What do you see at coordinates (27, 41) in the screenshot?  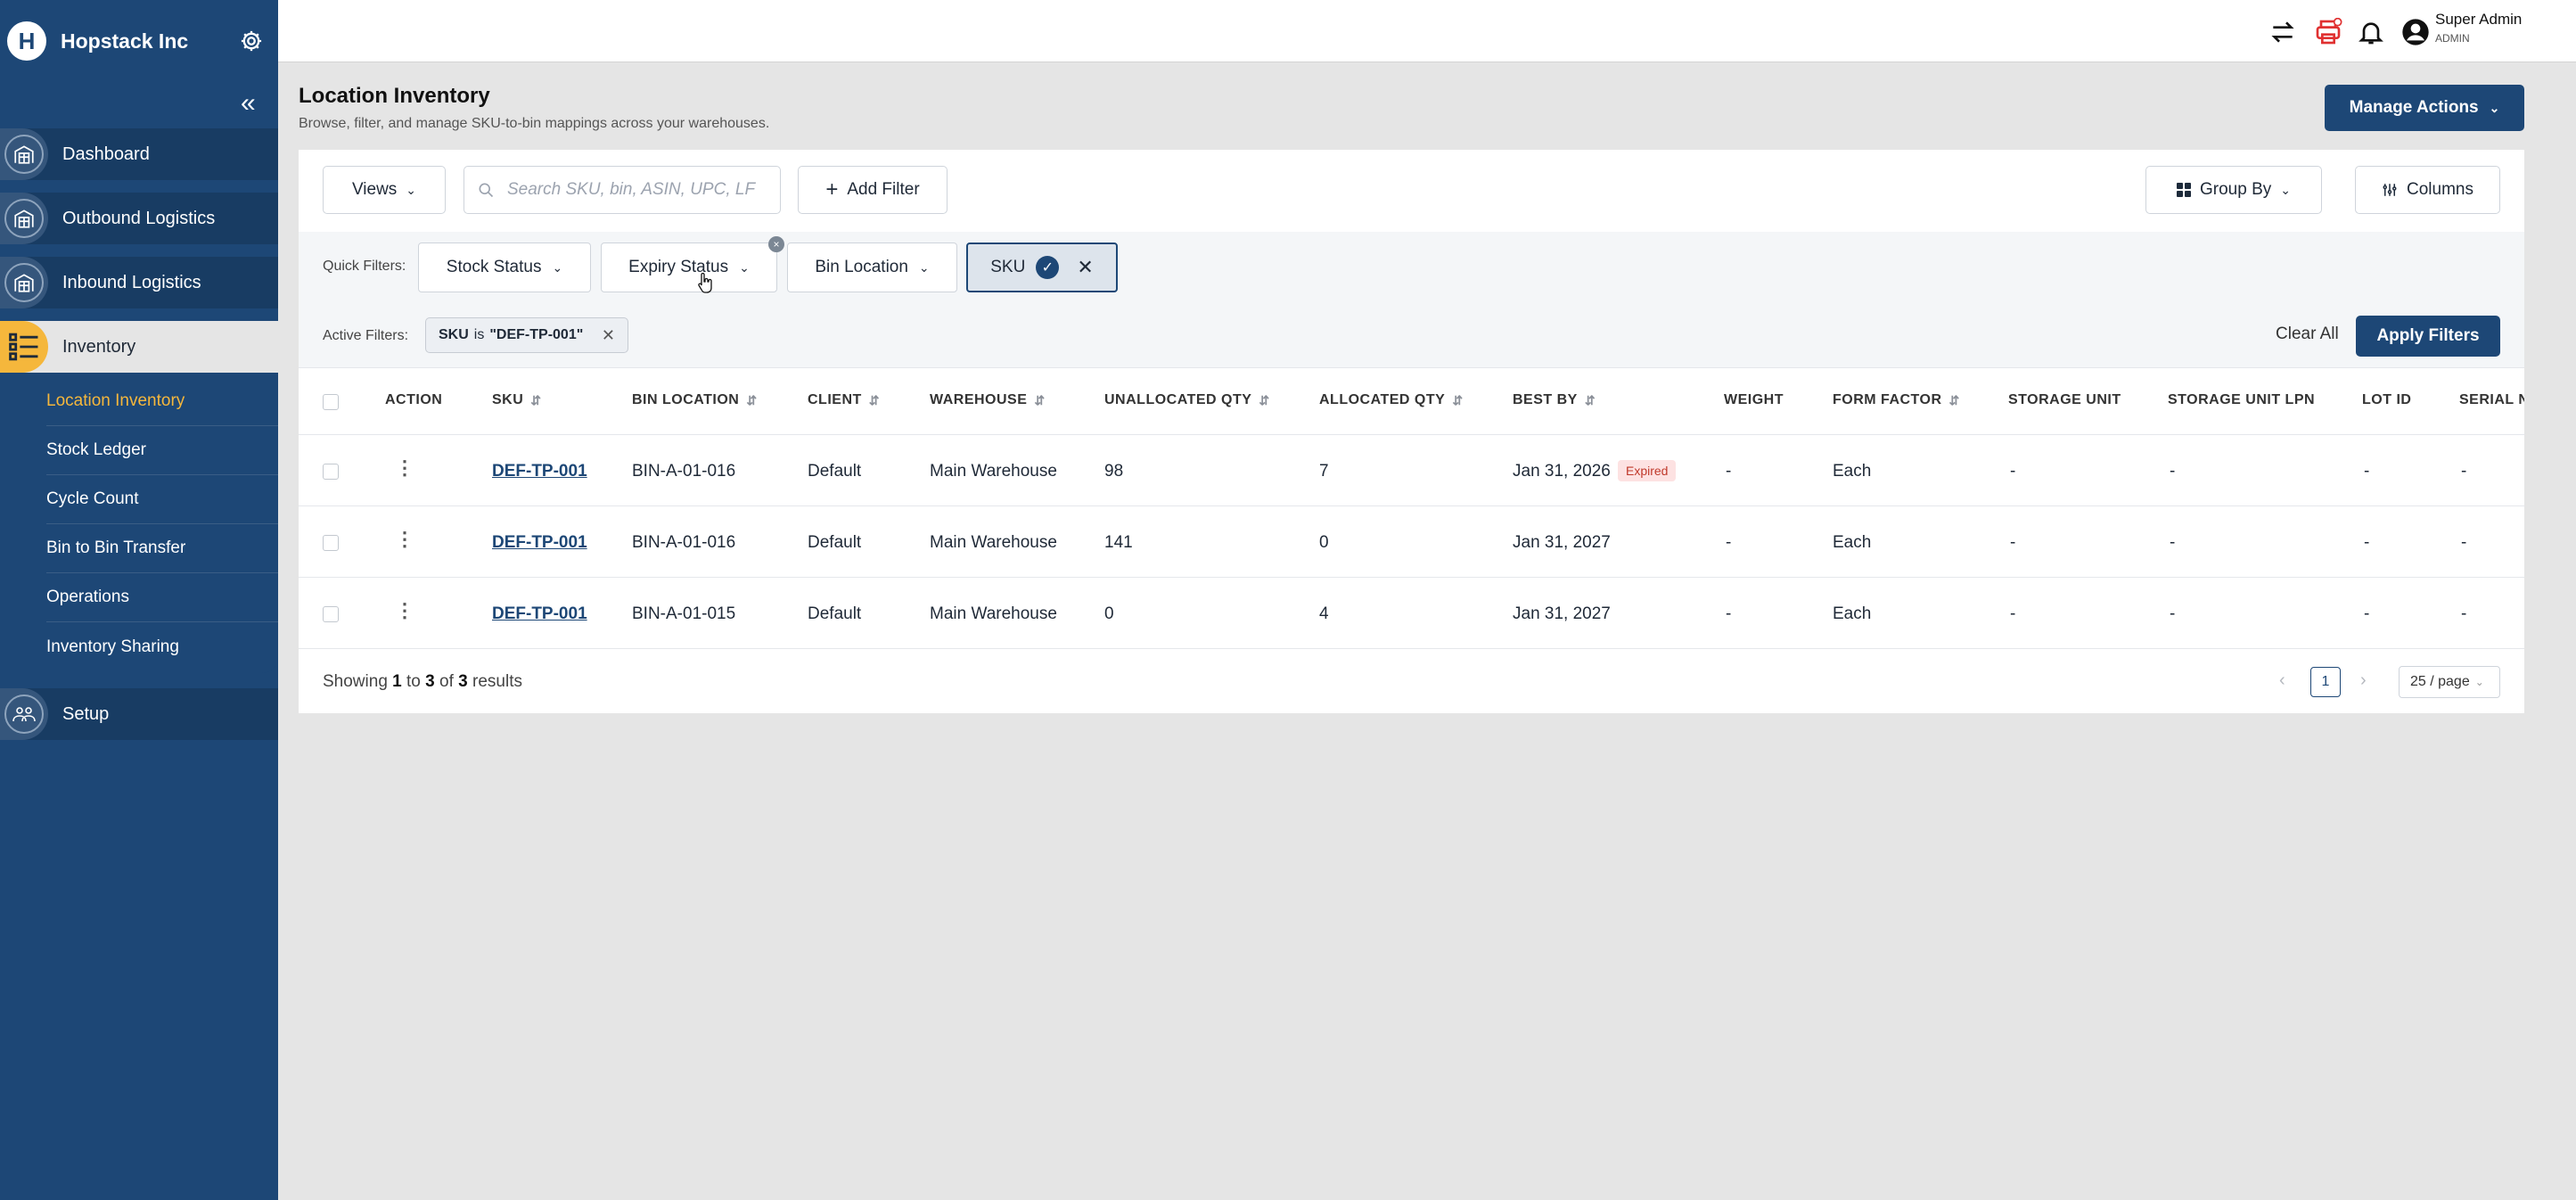 I see `brand-logo: H` at bounding box center [27, 41].